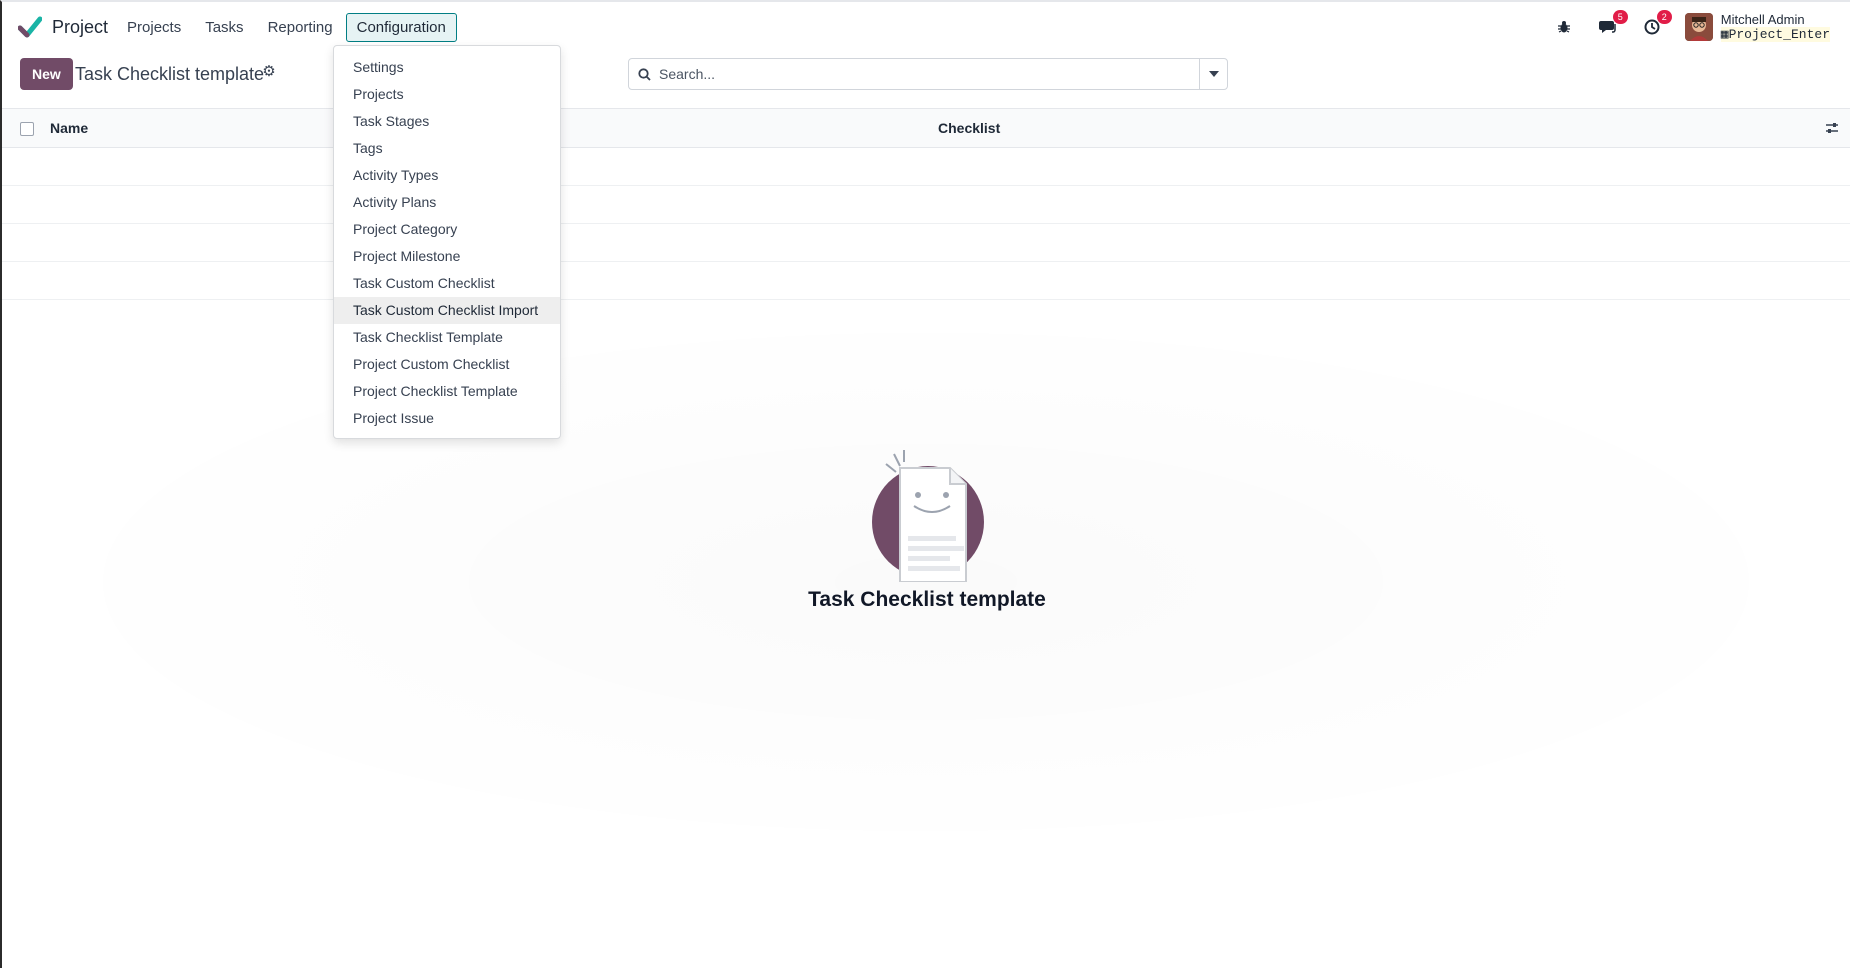 The image size is (1850, 968). What do you see at coordinates (154, 27) in the screenshot?
I see `menu-projects: Projects` at bounding box center [154, 27].